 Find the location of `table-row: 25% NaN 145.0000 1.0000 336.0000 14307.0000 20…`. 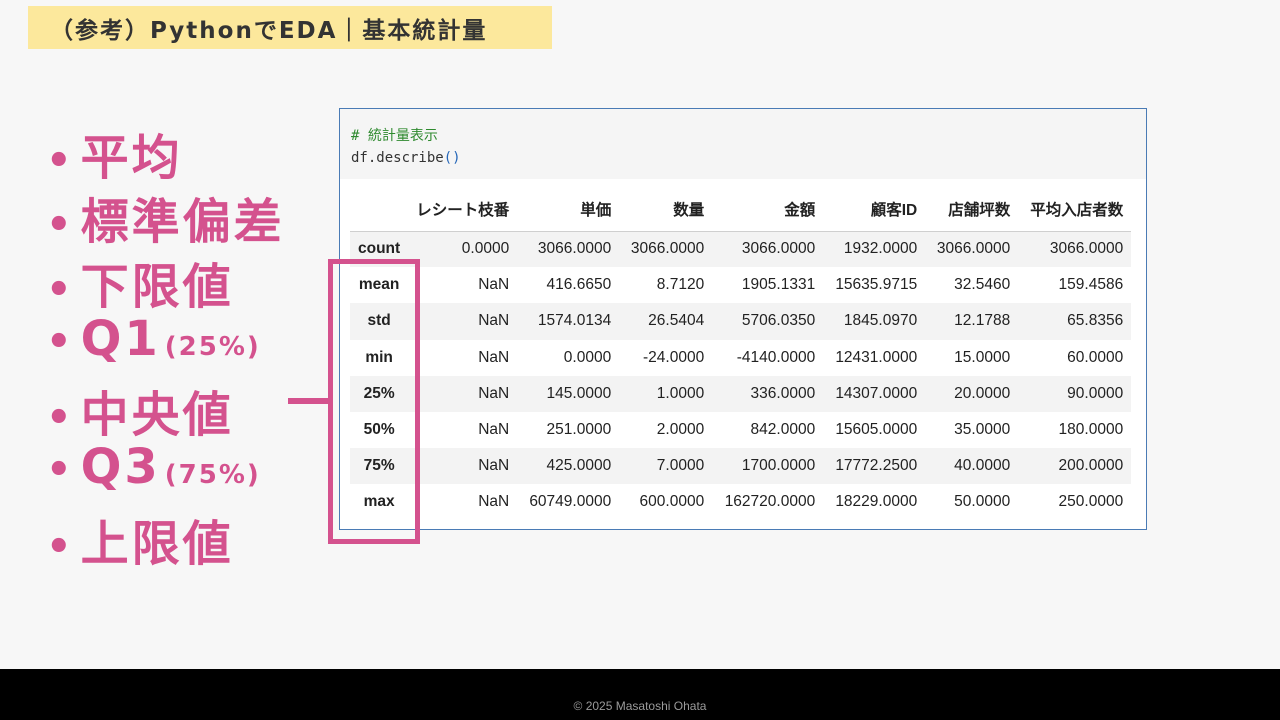

table-row: 25% NaN 145.0000 1.0000 336.0000 14307.0000 20… is located at coordinates (741, 393).